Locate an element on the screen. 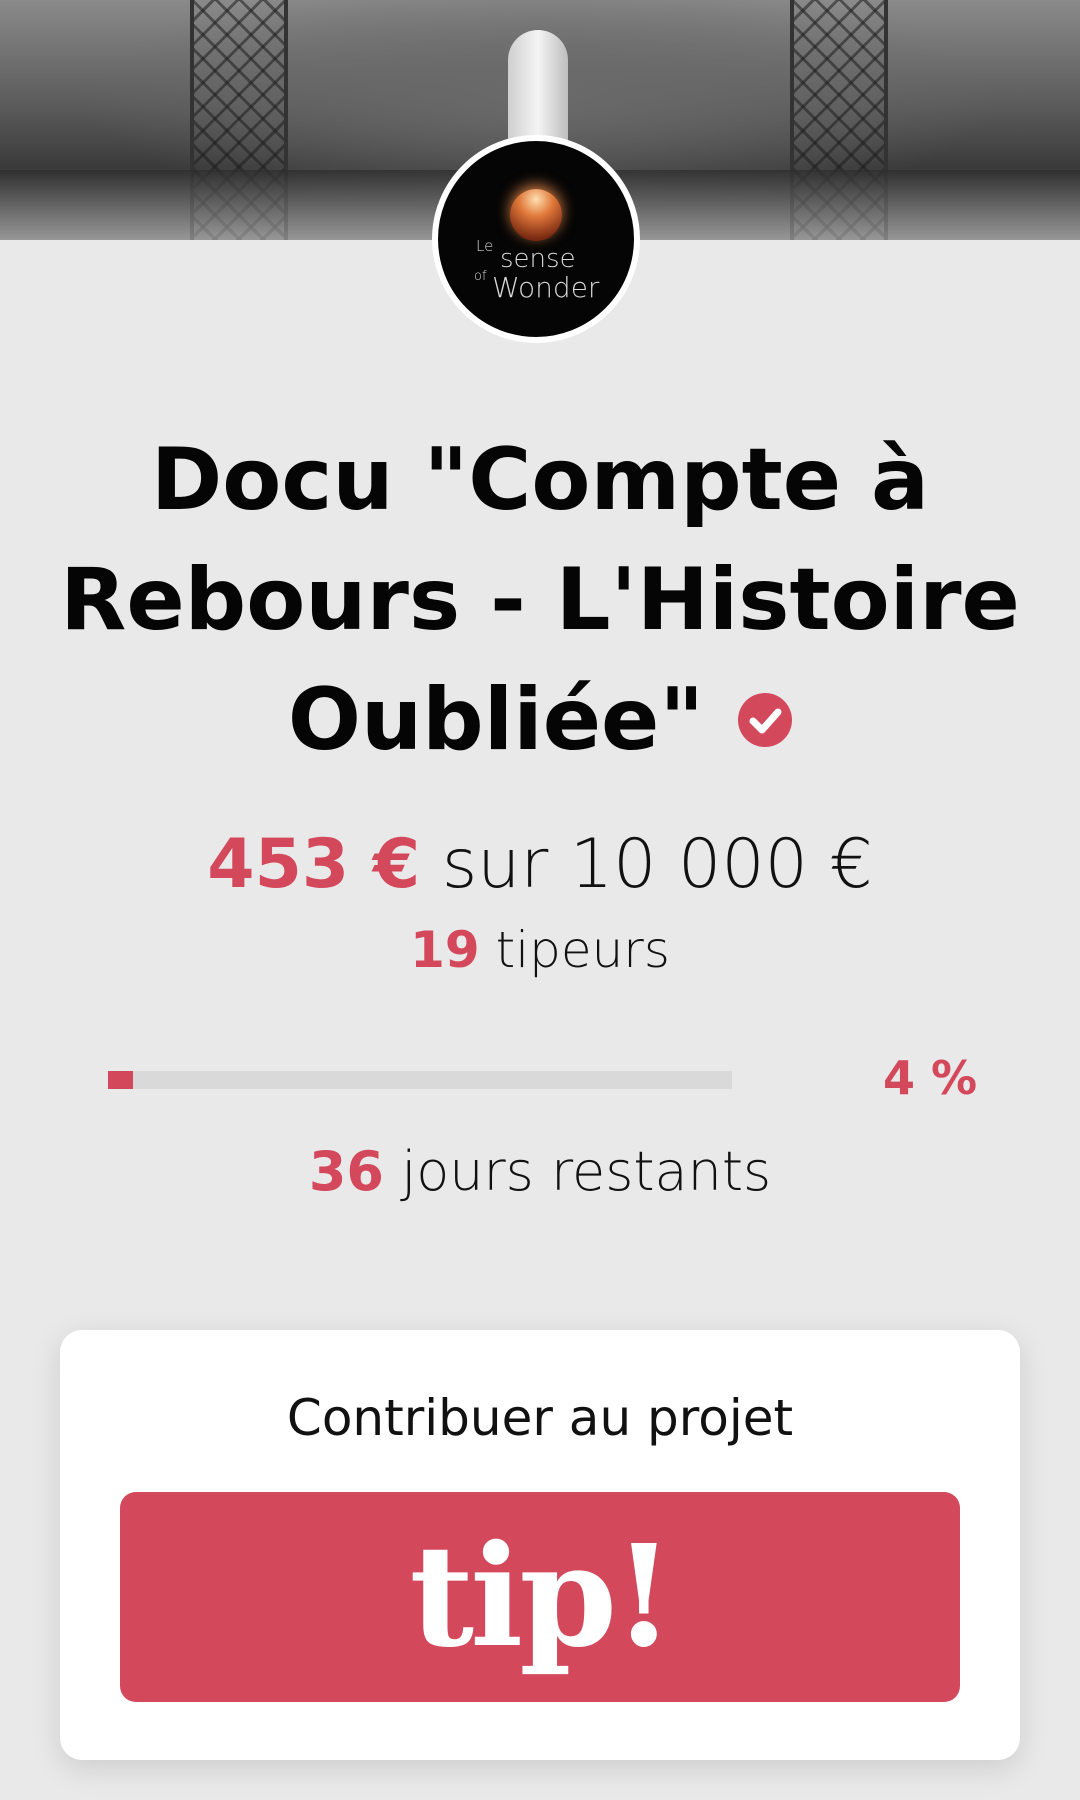  logo-text-of: of is located at coordinates (480, 276).